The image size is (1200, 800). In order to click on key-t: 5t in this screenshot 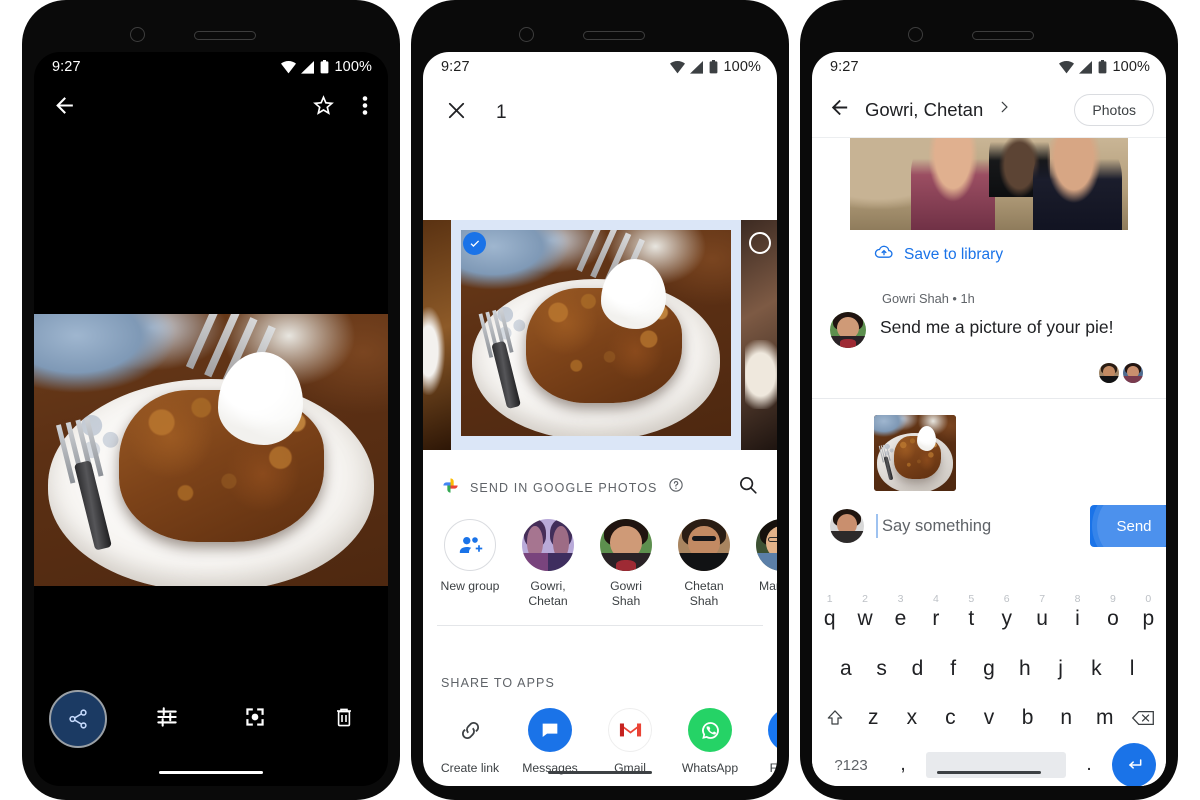, I will do `click(971, 612)`.